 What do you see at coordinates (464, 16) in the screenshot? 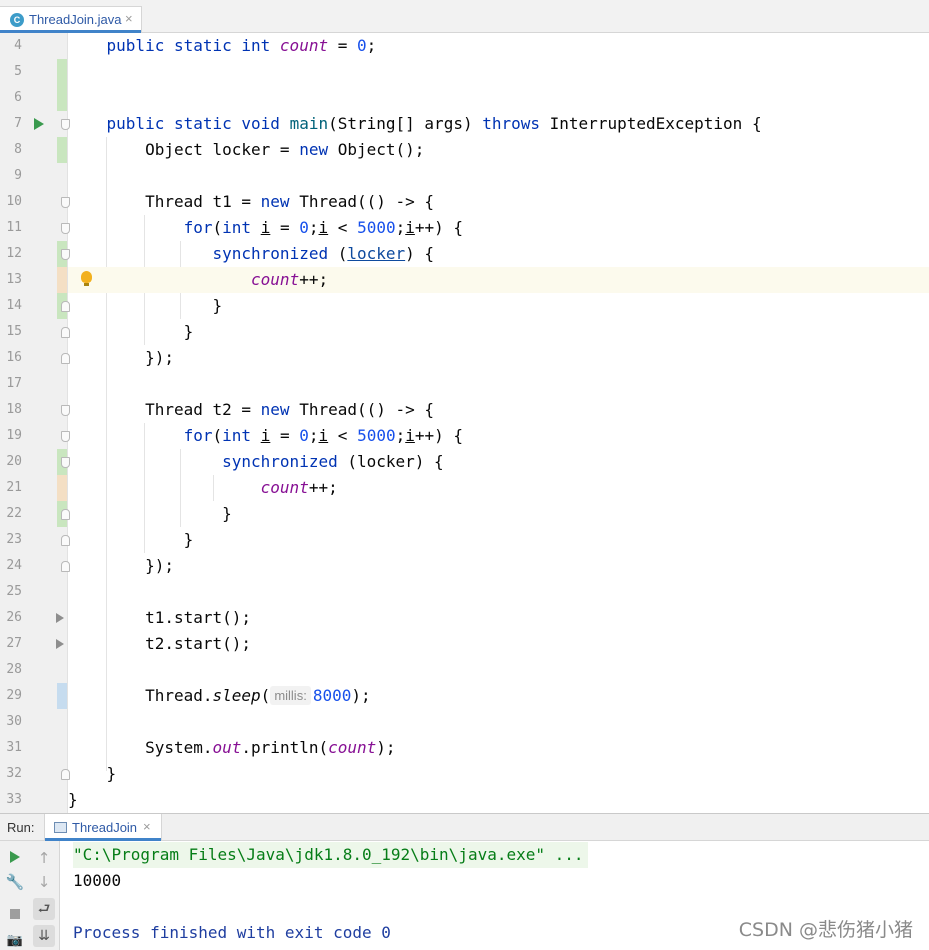
I see `editor-tab-bar: C ThreadJoin.java ×` at bounding box center [464, 16].